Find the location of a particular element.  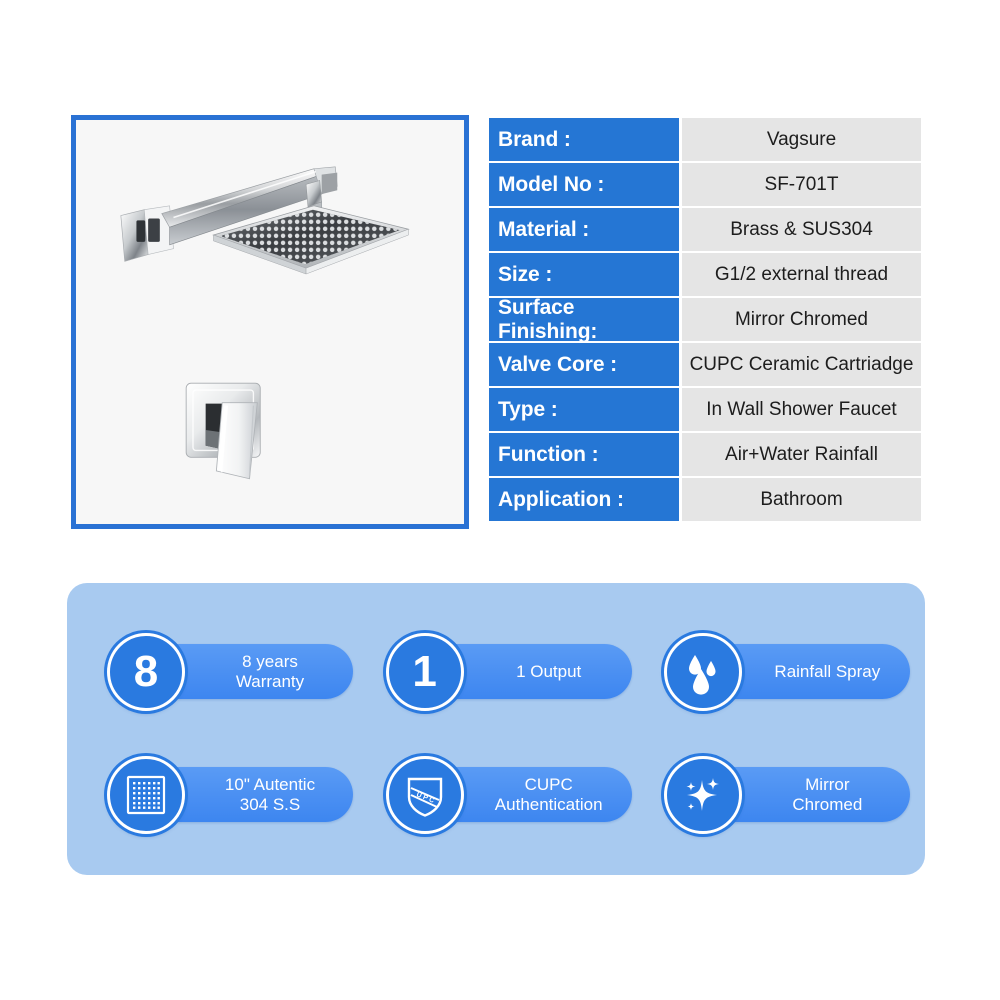

spec-value: CUPC Ceramic Cartriadge is located at coordinates (801, 364).